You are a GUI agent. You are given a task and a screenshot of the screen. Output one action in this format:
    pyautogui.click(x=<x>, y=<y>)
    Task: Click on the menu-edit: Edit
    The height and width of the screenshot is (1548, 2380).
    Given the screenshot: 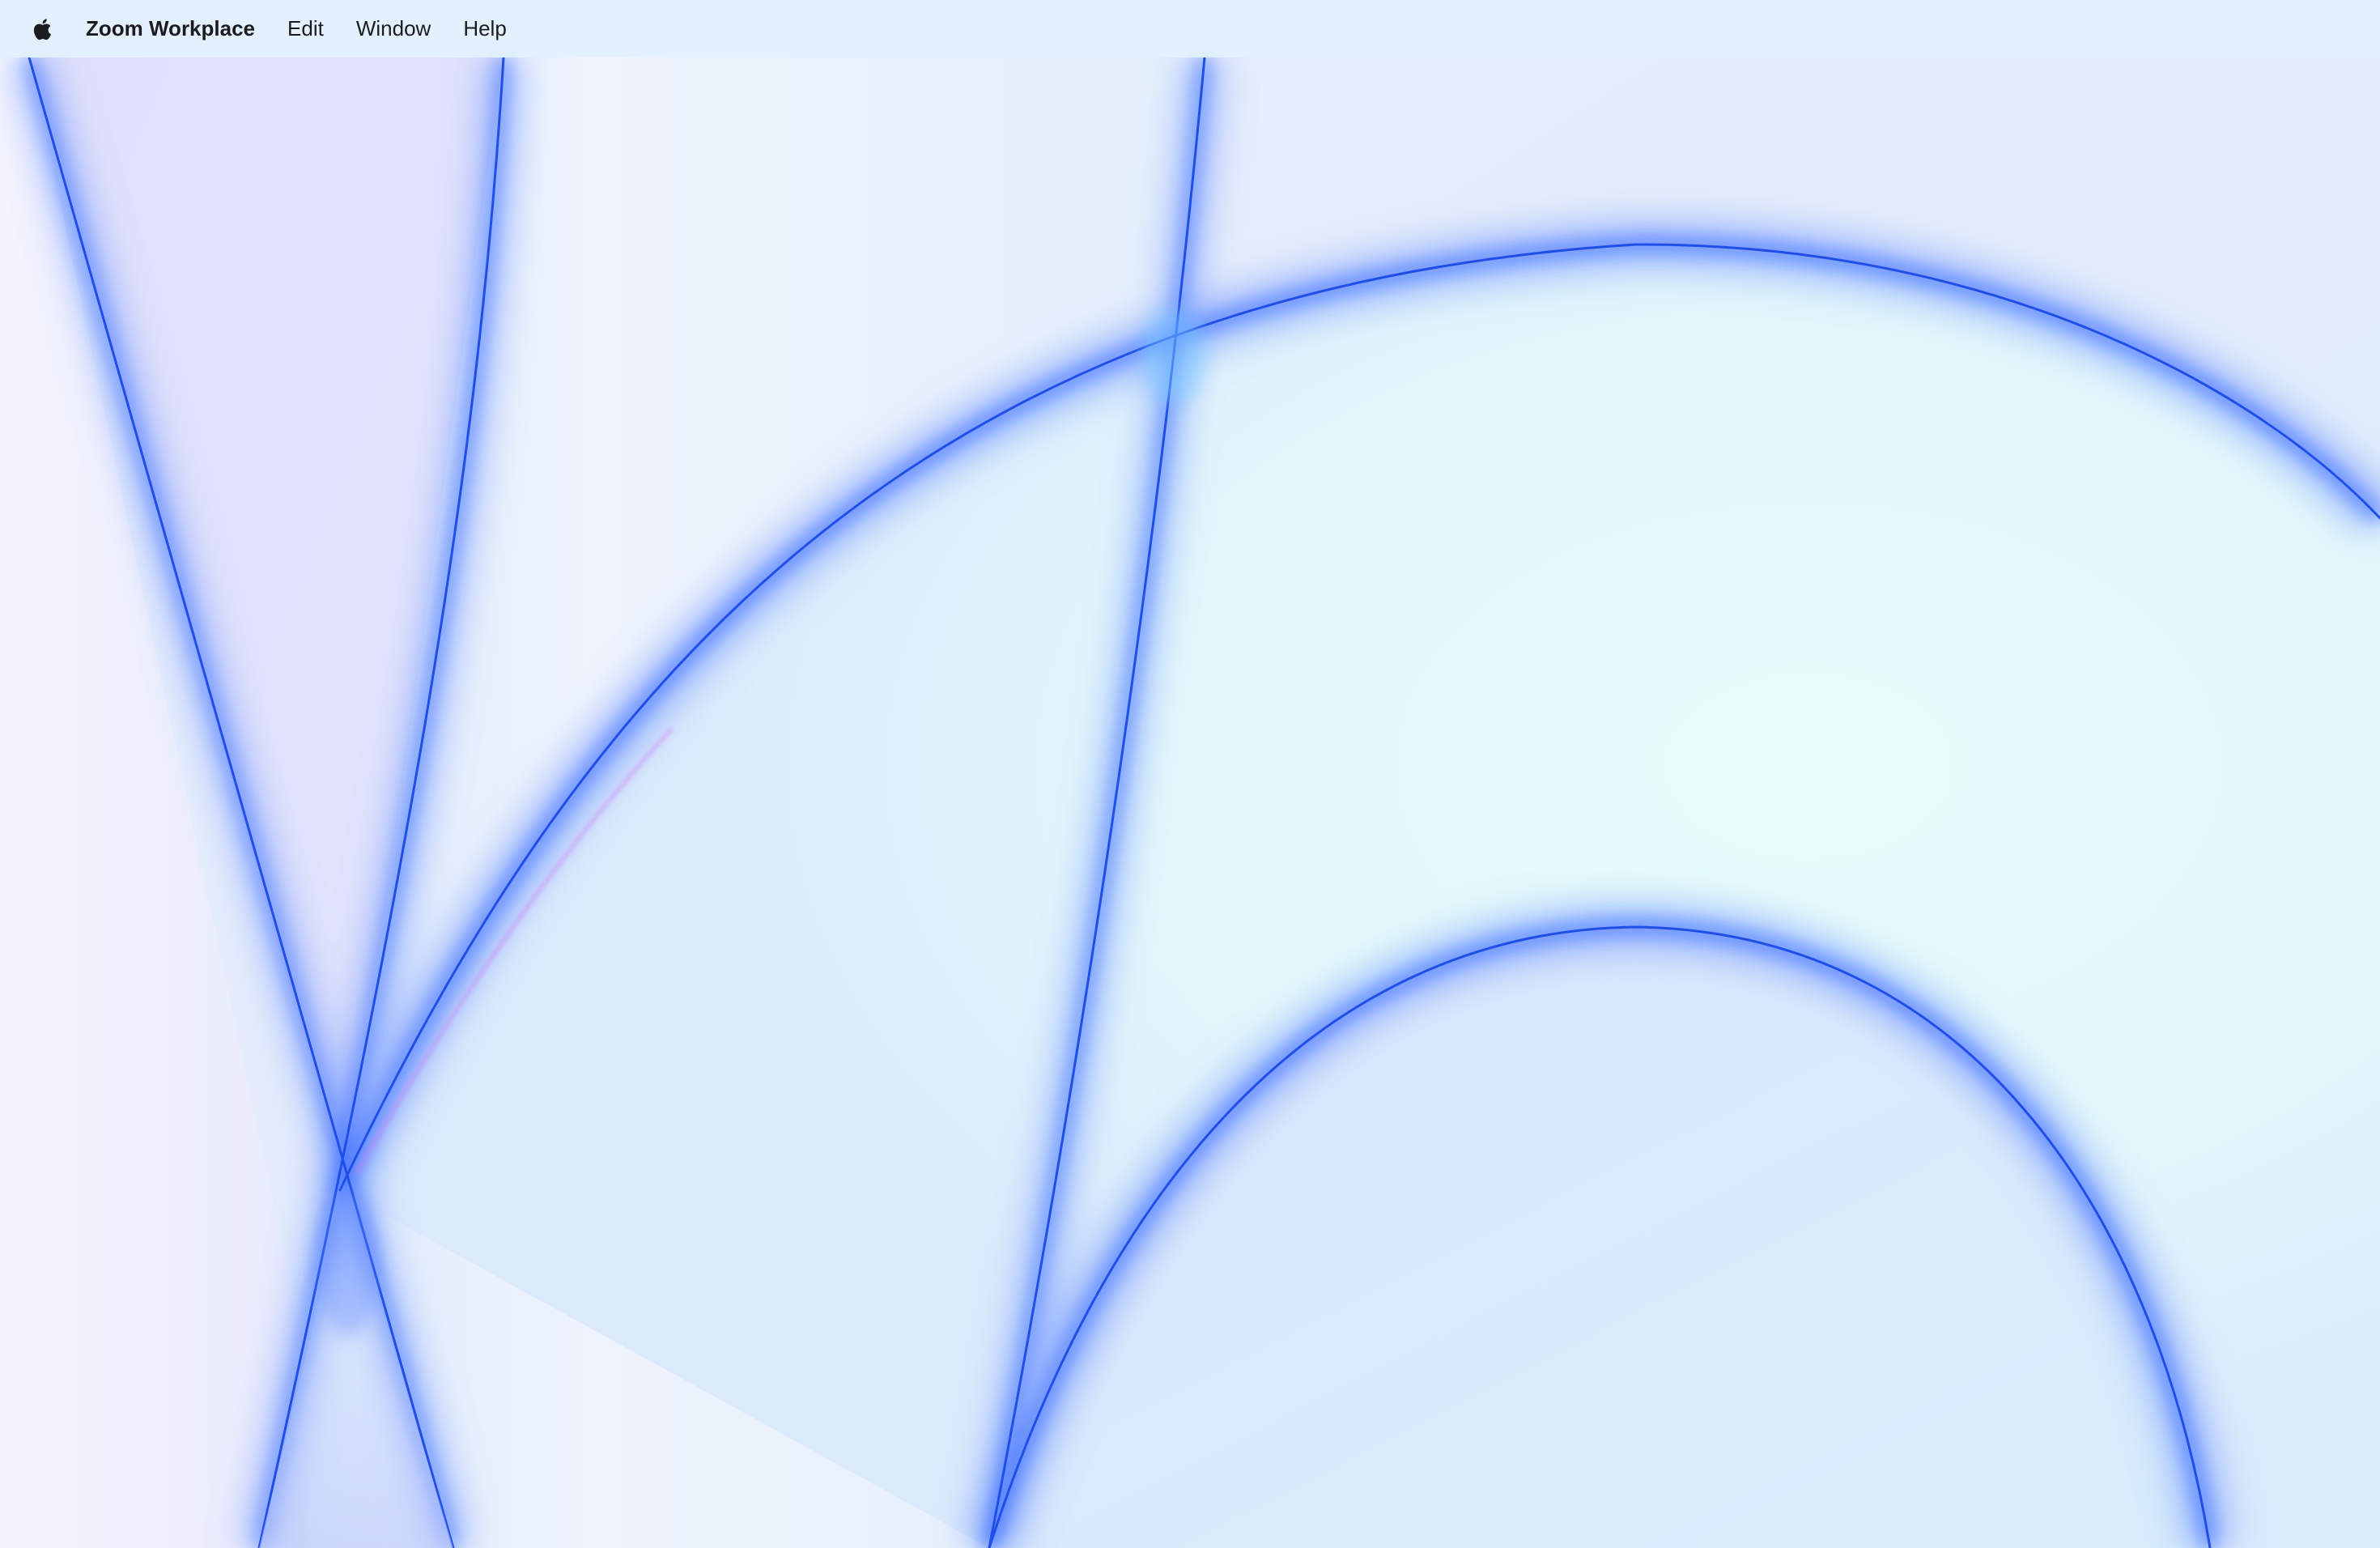 What is the action you would take?
    pyautogui.click(x=305, y=29)
    